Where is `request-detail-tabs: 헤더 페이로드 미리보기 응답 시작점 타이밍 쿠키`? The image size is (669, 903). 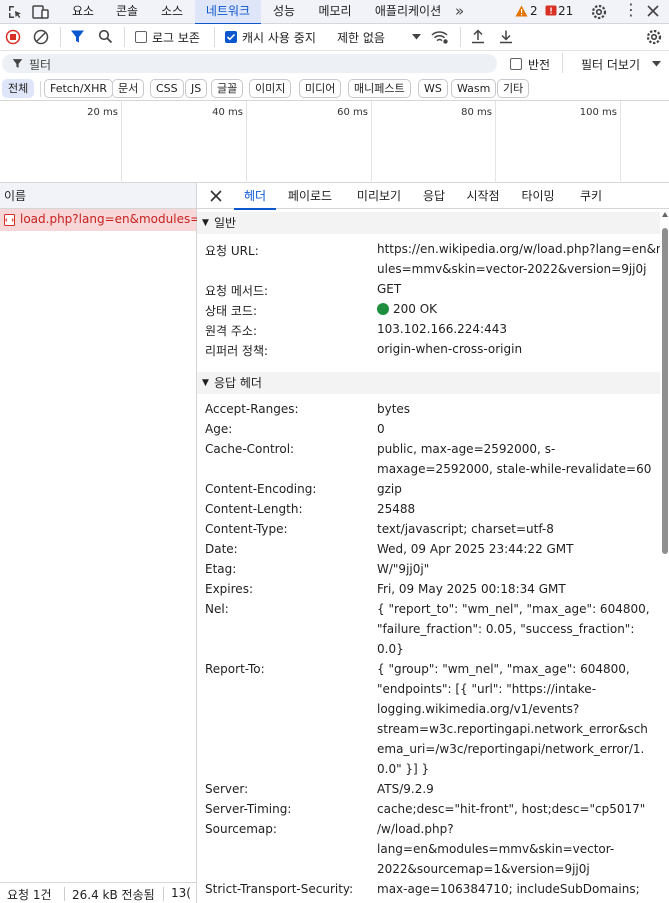
request-detail-tabs: 헤더 페이로드 미리보기 응답 시작점 타이밍 쿠키 is located at coordinates (433, 196).